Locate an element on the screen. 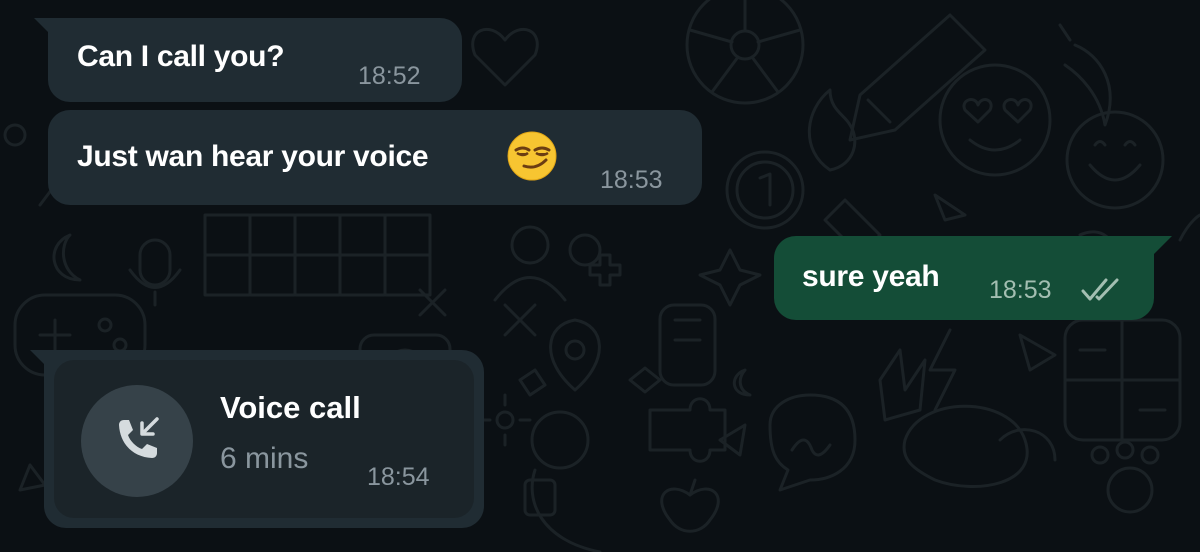  message-bubble-incoming: Just wan hear your voice 18:53 is located at coordinates (375, 157).